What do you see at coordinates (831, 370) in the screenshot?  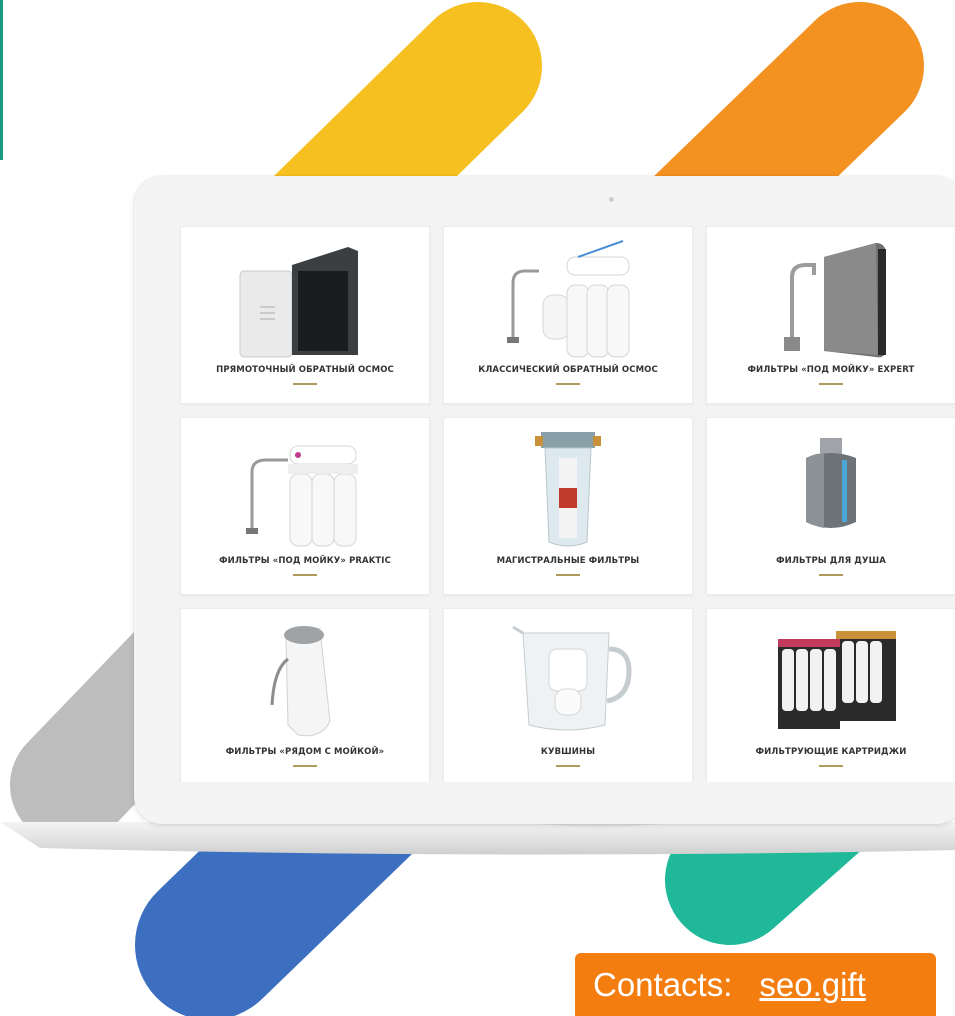 I see `product-label: ФИЛЬТРЫ «ПОД МОЙКУ» EXPERT` at bounding box center [831, 370].